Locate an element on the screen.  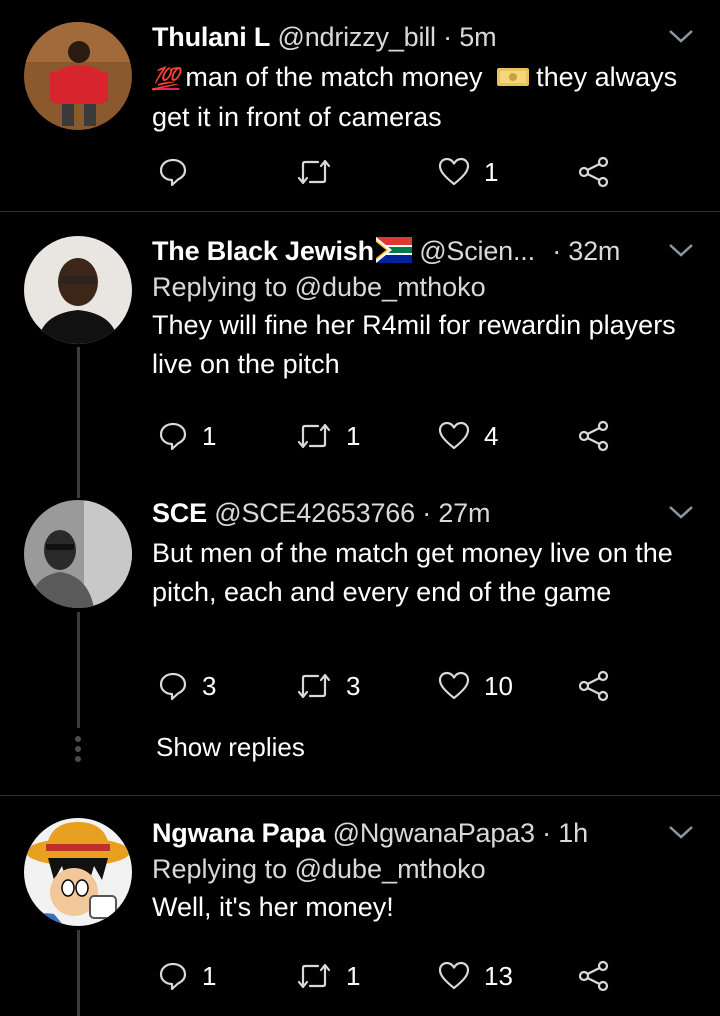
retweet-button is located at coordinates (321, 172).